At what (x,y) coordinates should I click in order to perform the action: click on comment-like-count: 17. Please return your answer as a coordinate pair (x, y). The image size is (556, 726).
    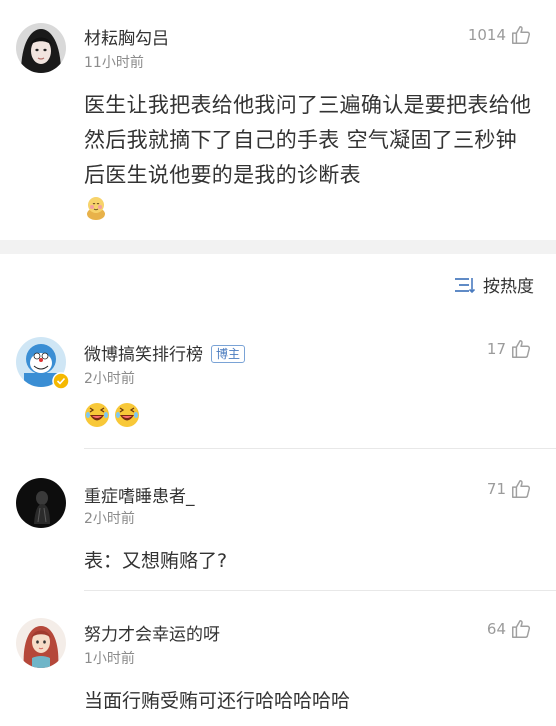
    Looking at the image, I should click on (496, 349).